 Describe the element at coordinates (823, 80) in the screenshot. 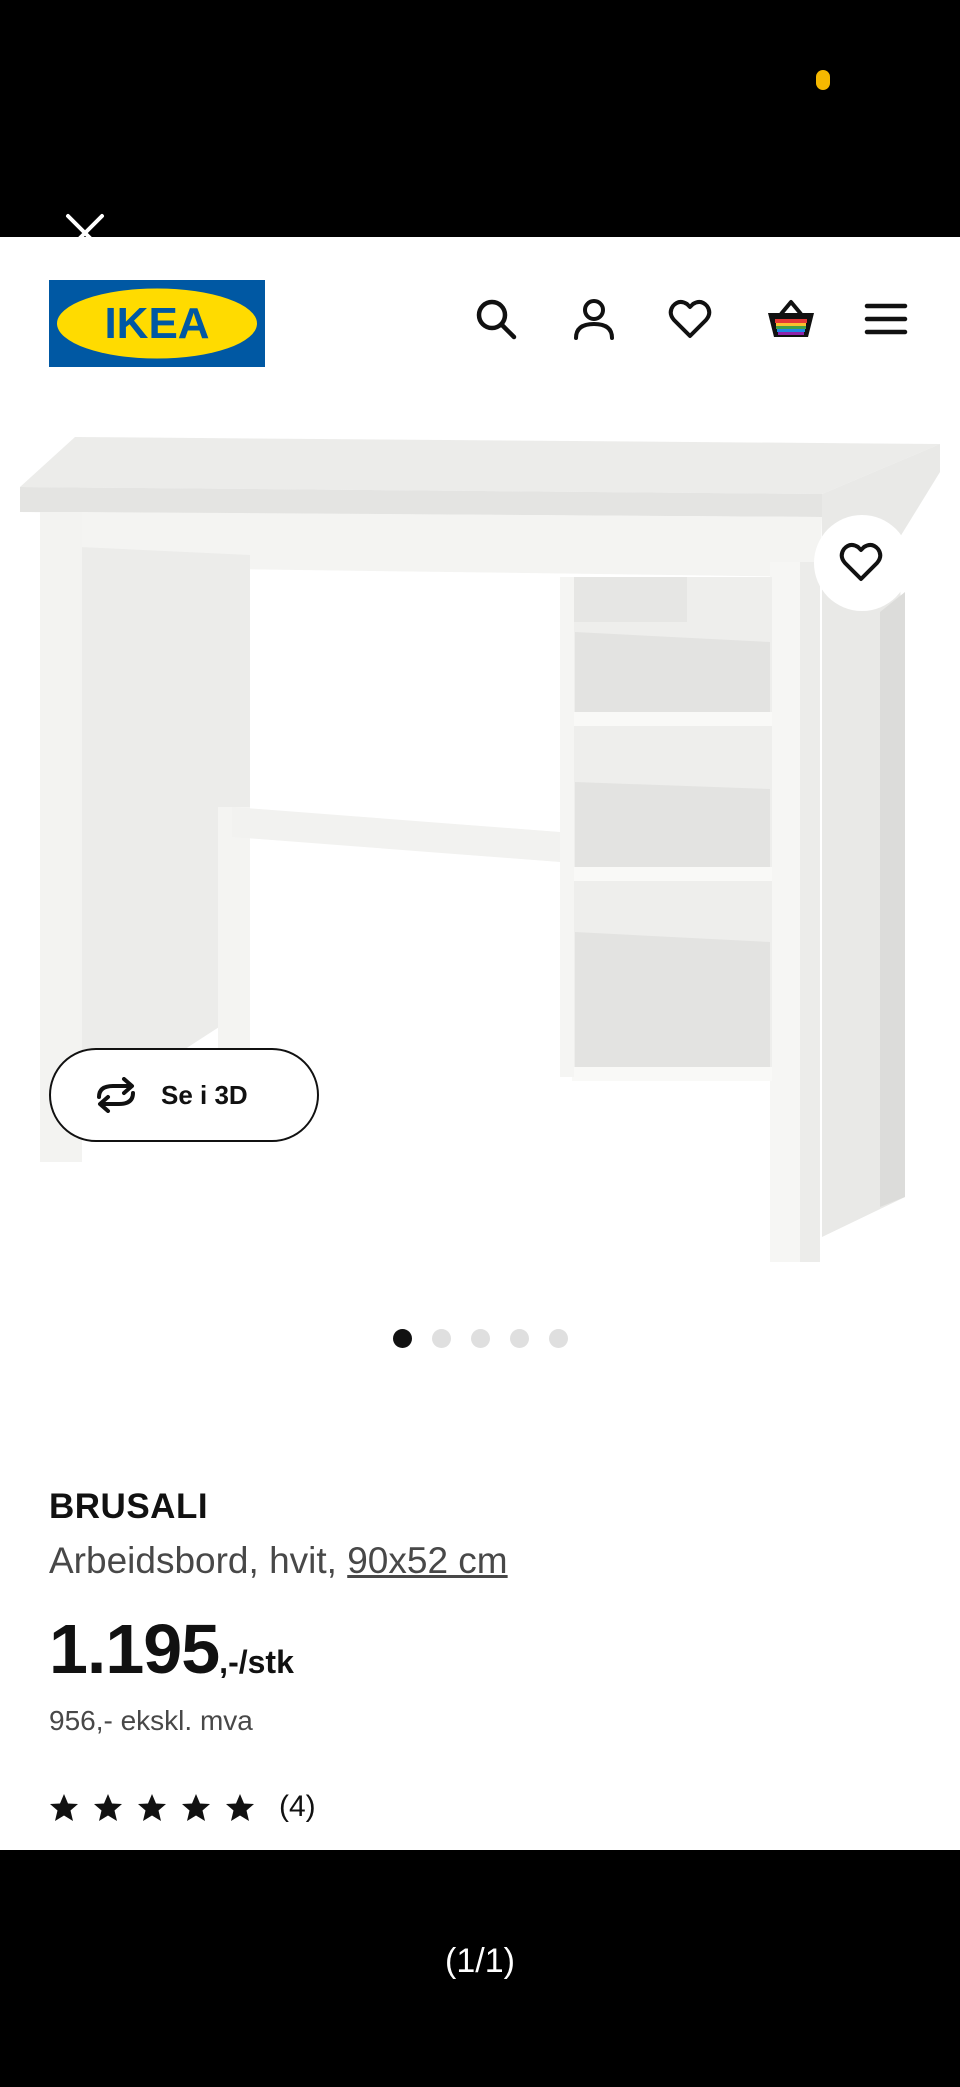

I see `status-indicator` at that location.